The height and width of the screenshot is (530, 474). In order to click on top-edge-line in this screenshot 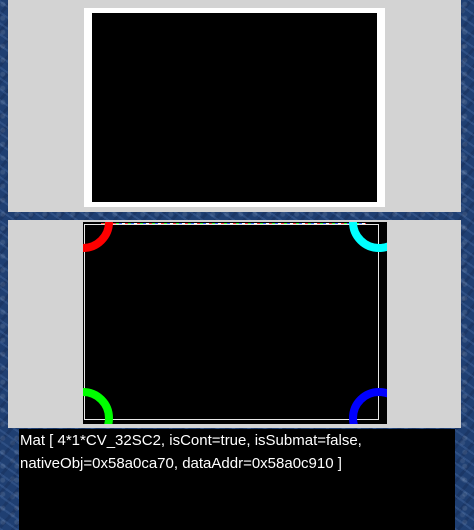, I will do `click(233, 223)`.